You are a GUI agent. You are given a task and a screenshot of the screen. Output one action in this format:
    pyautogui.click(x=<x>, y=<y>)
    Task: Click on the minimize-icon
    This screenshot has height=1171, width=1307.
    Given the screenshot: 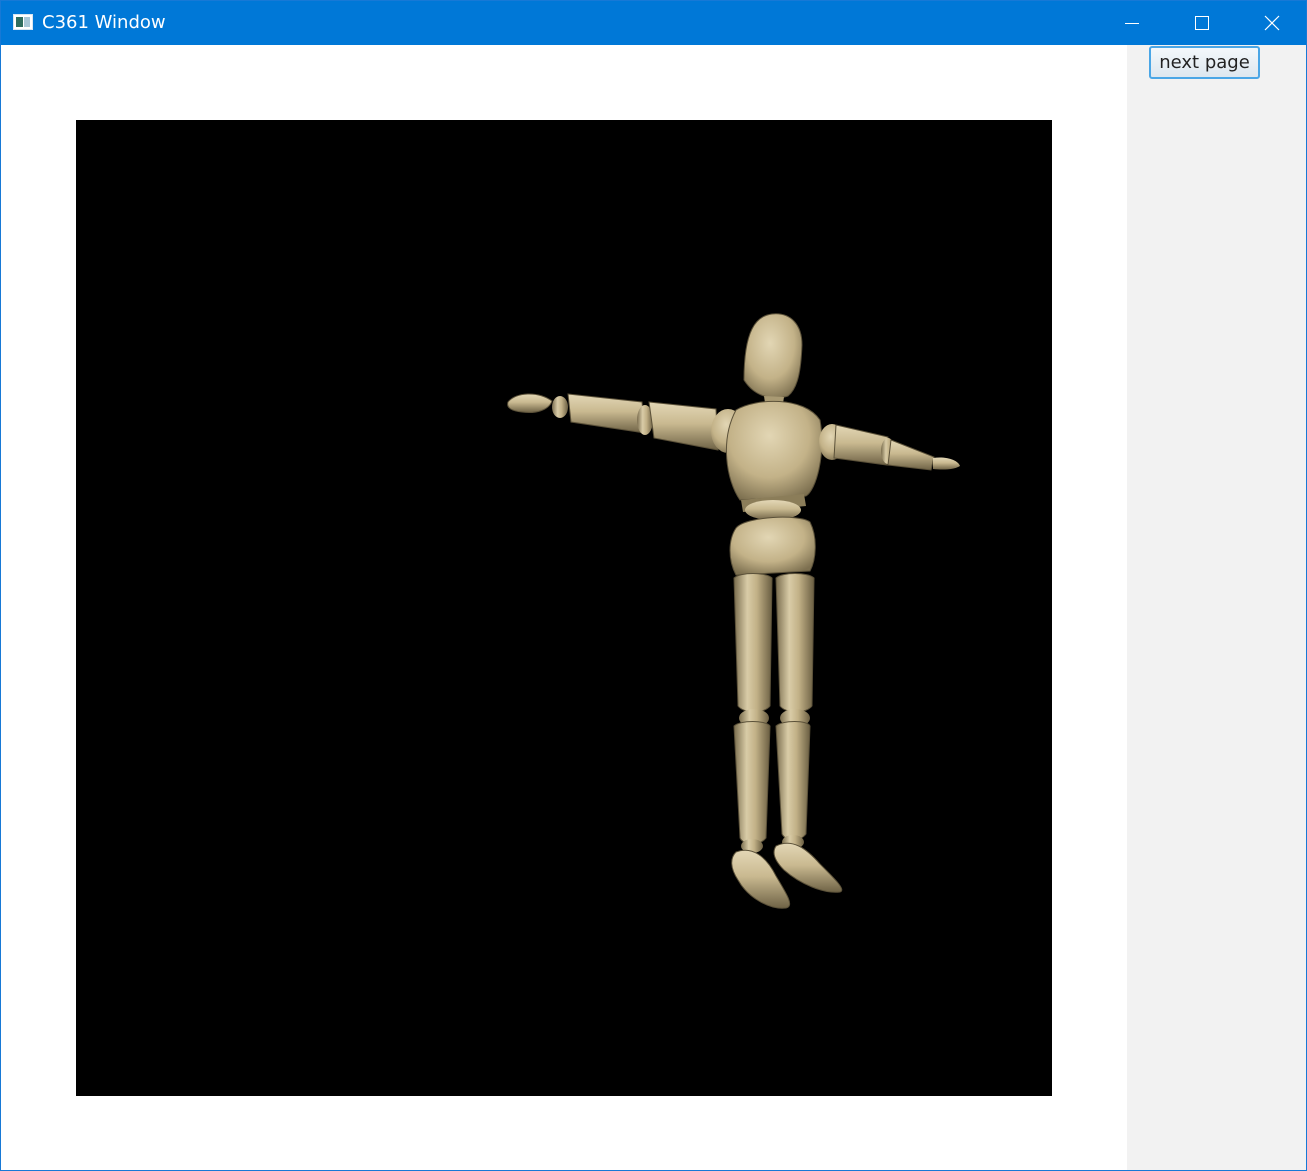 What is the action you would take?
    pyautogui.click(x=1132, y=23)
    